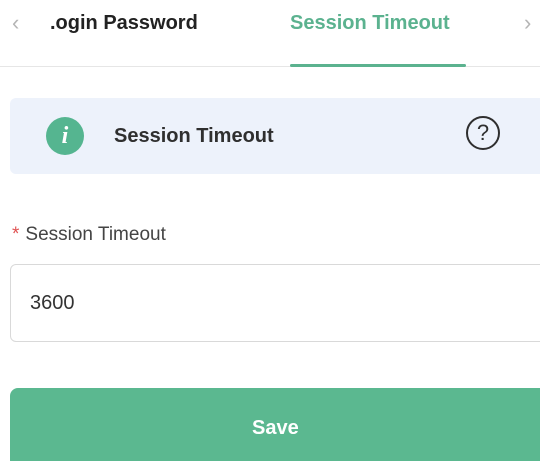  What do you see at coordinates (194, 136) in the screenshot?
I see `info-banner-title: Session Timeout` at bounding box center [194, 136].